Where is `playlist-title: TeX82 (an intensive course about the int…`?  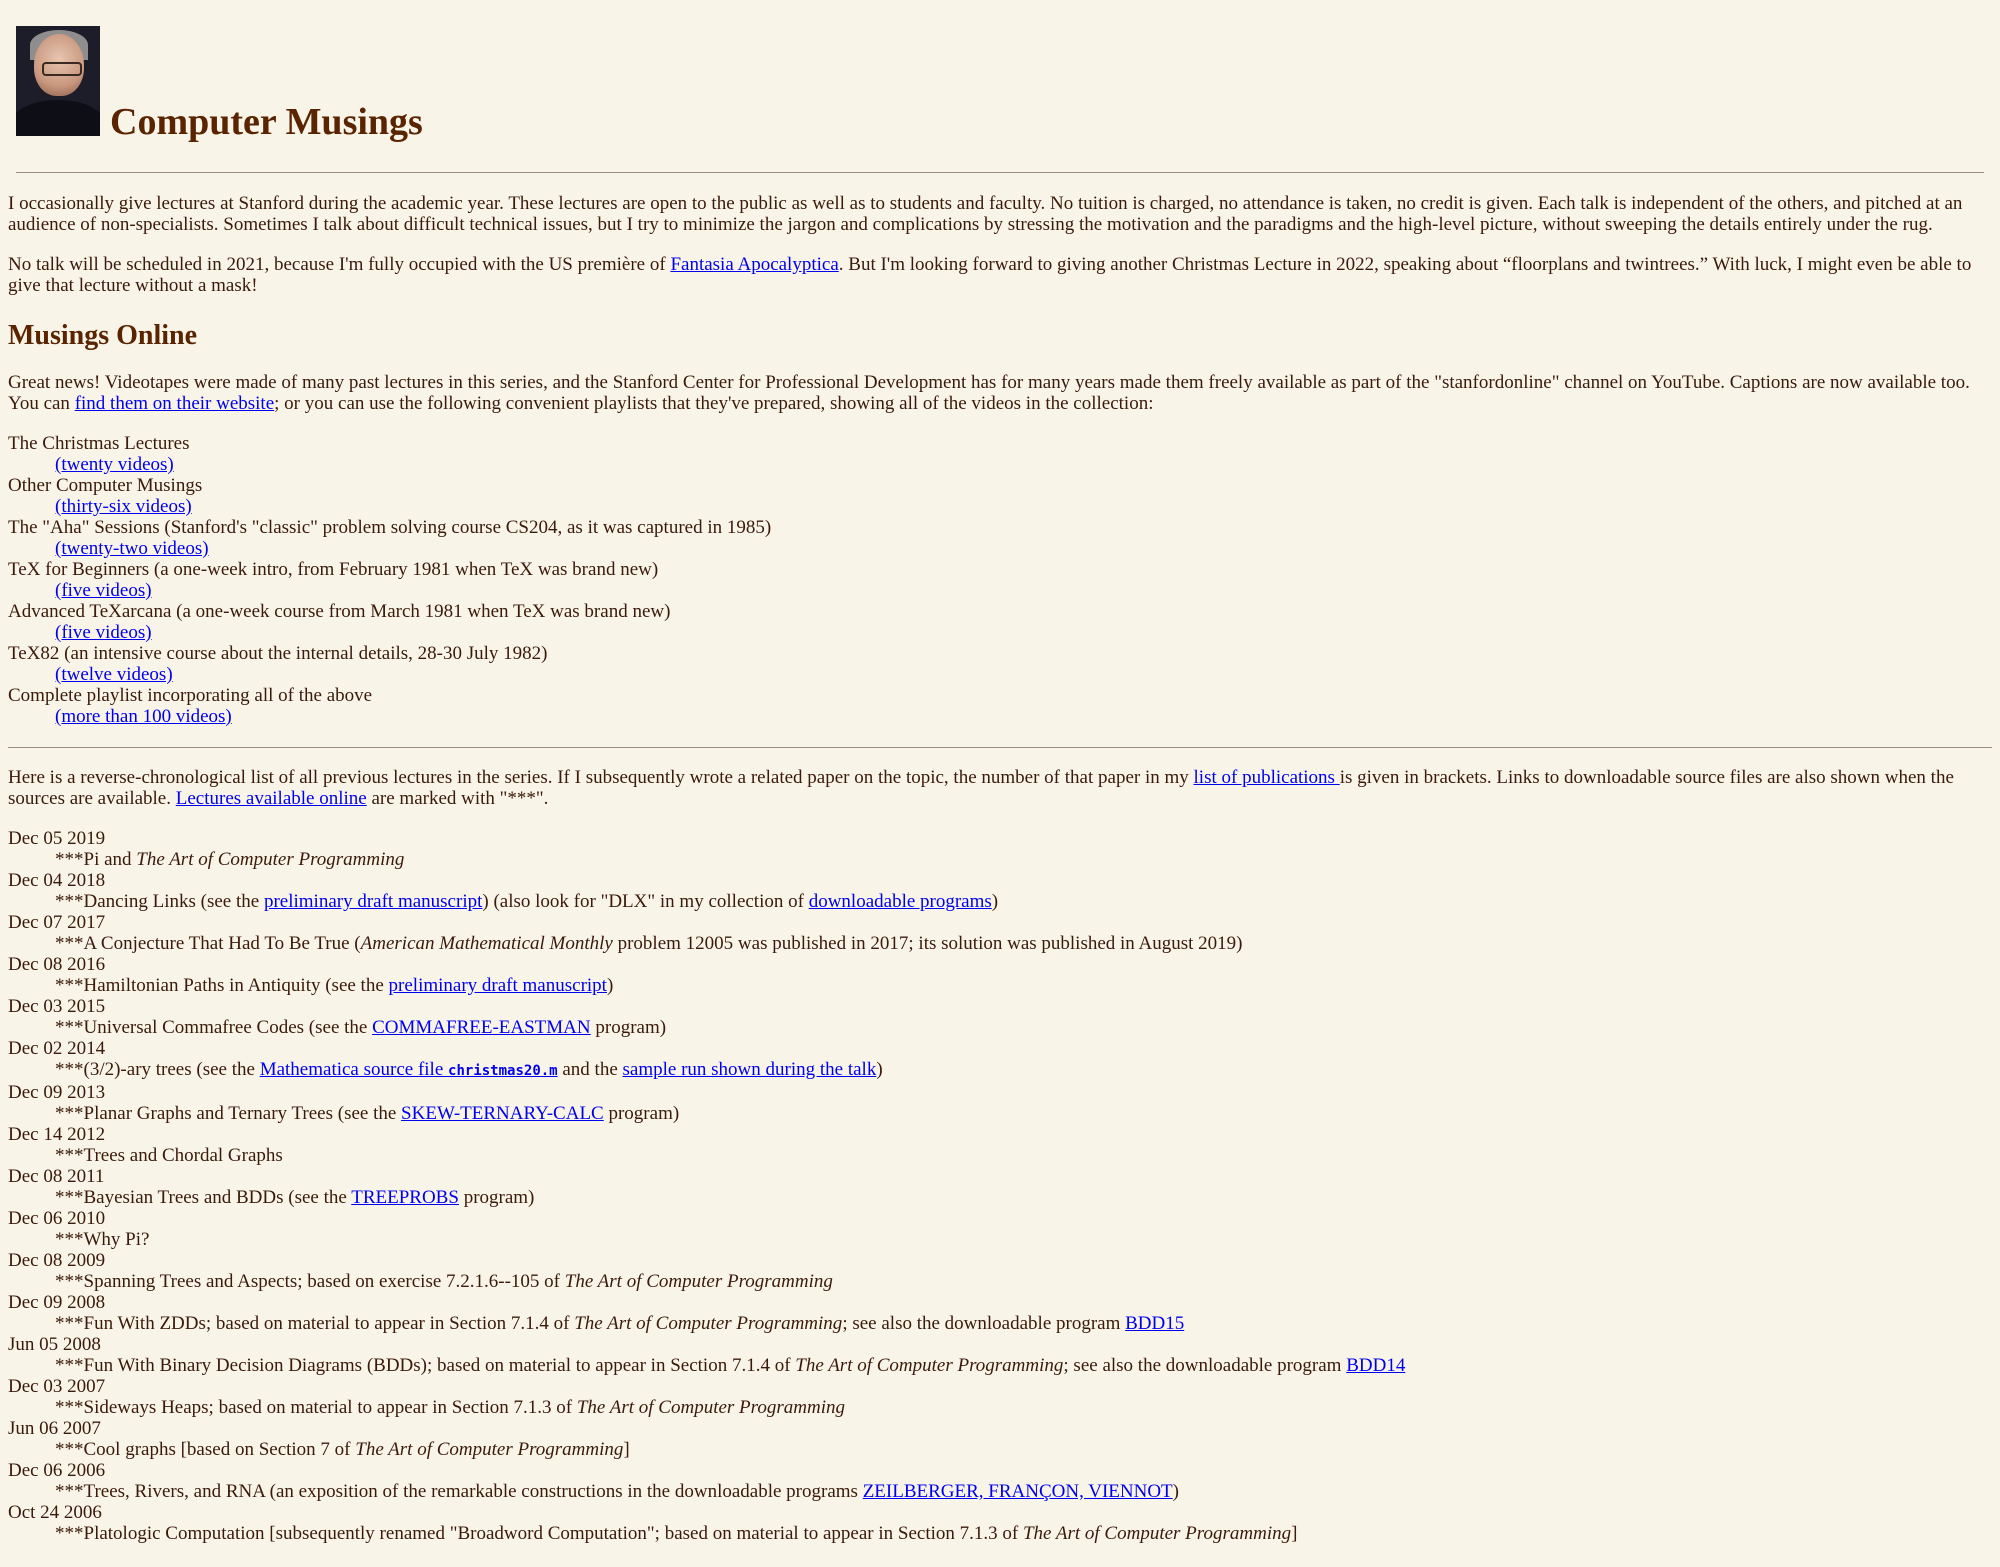
playlist-title: TeX82 (an intensive course about the int… is located at coordinates (278, 653).